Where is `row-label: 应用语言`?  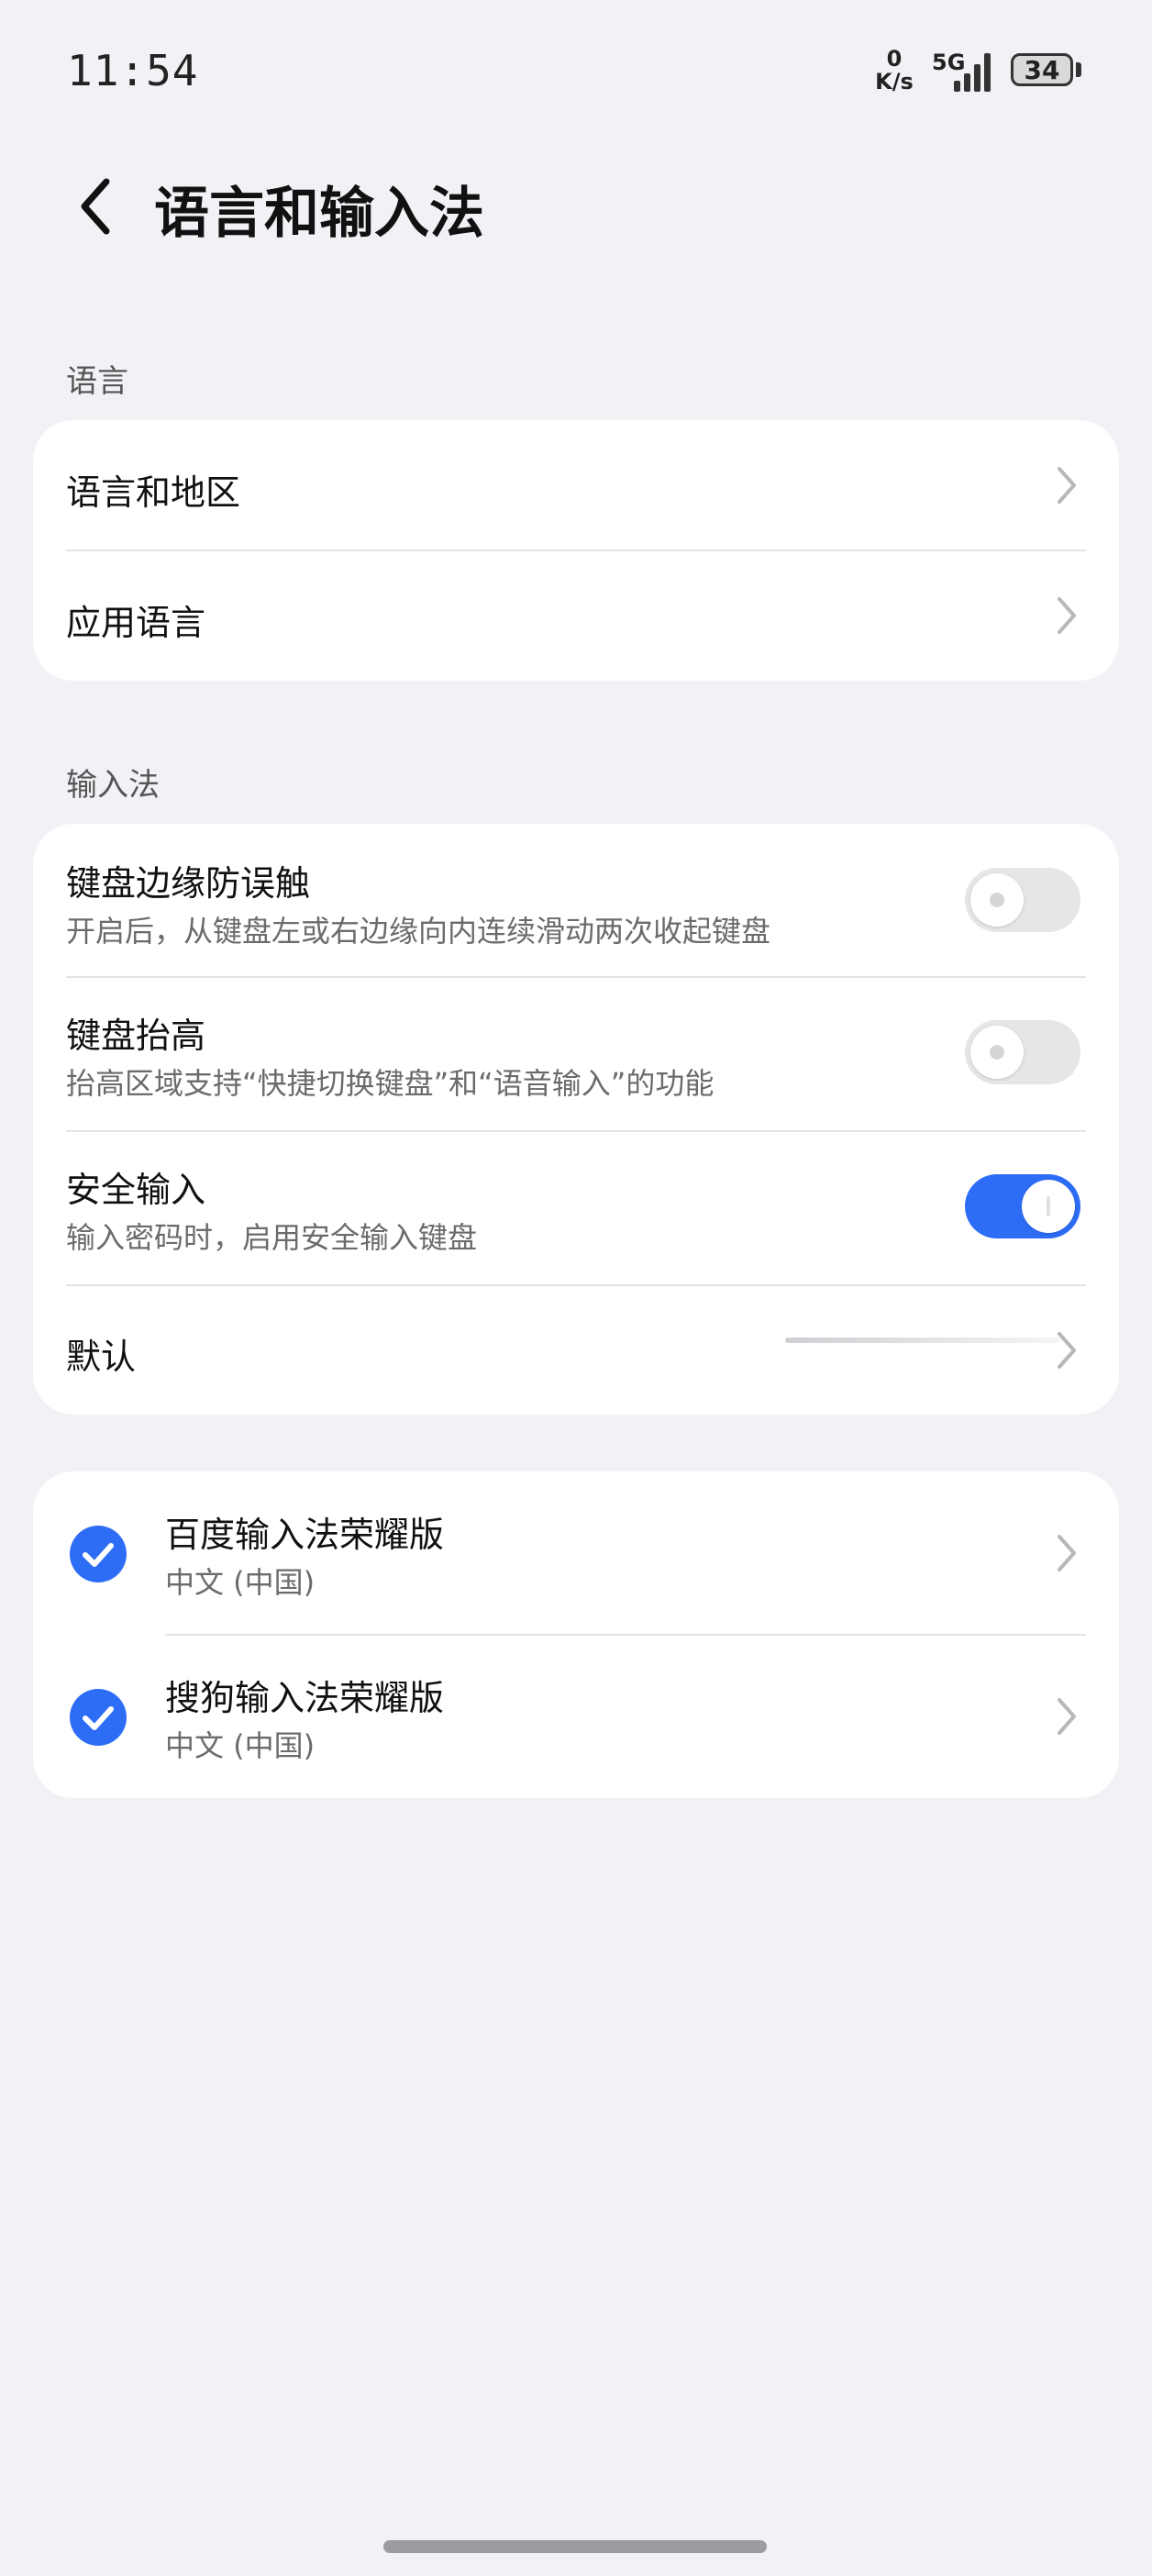
row-label: 应用语言 is located at coordinates (136, 623).